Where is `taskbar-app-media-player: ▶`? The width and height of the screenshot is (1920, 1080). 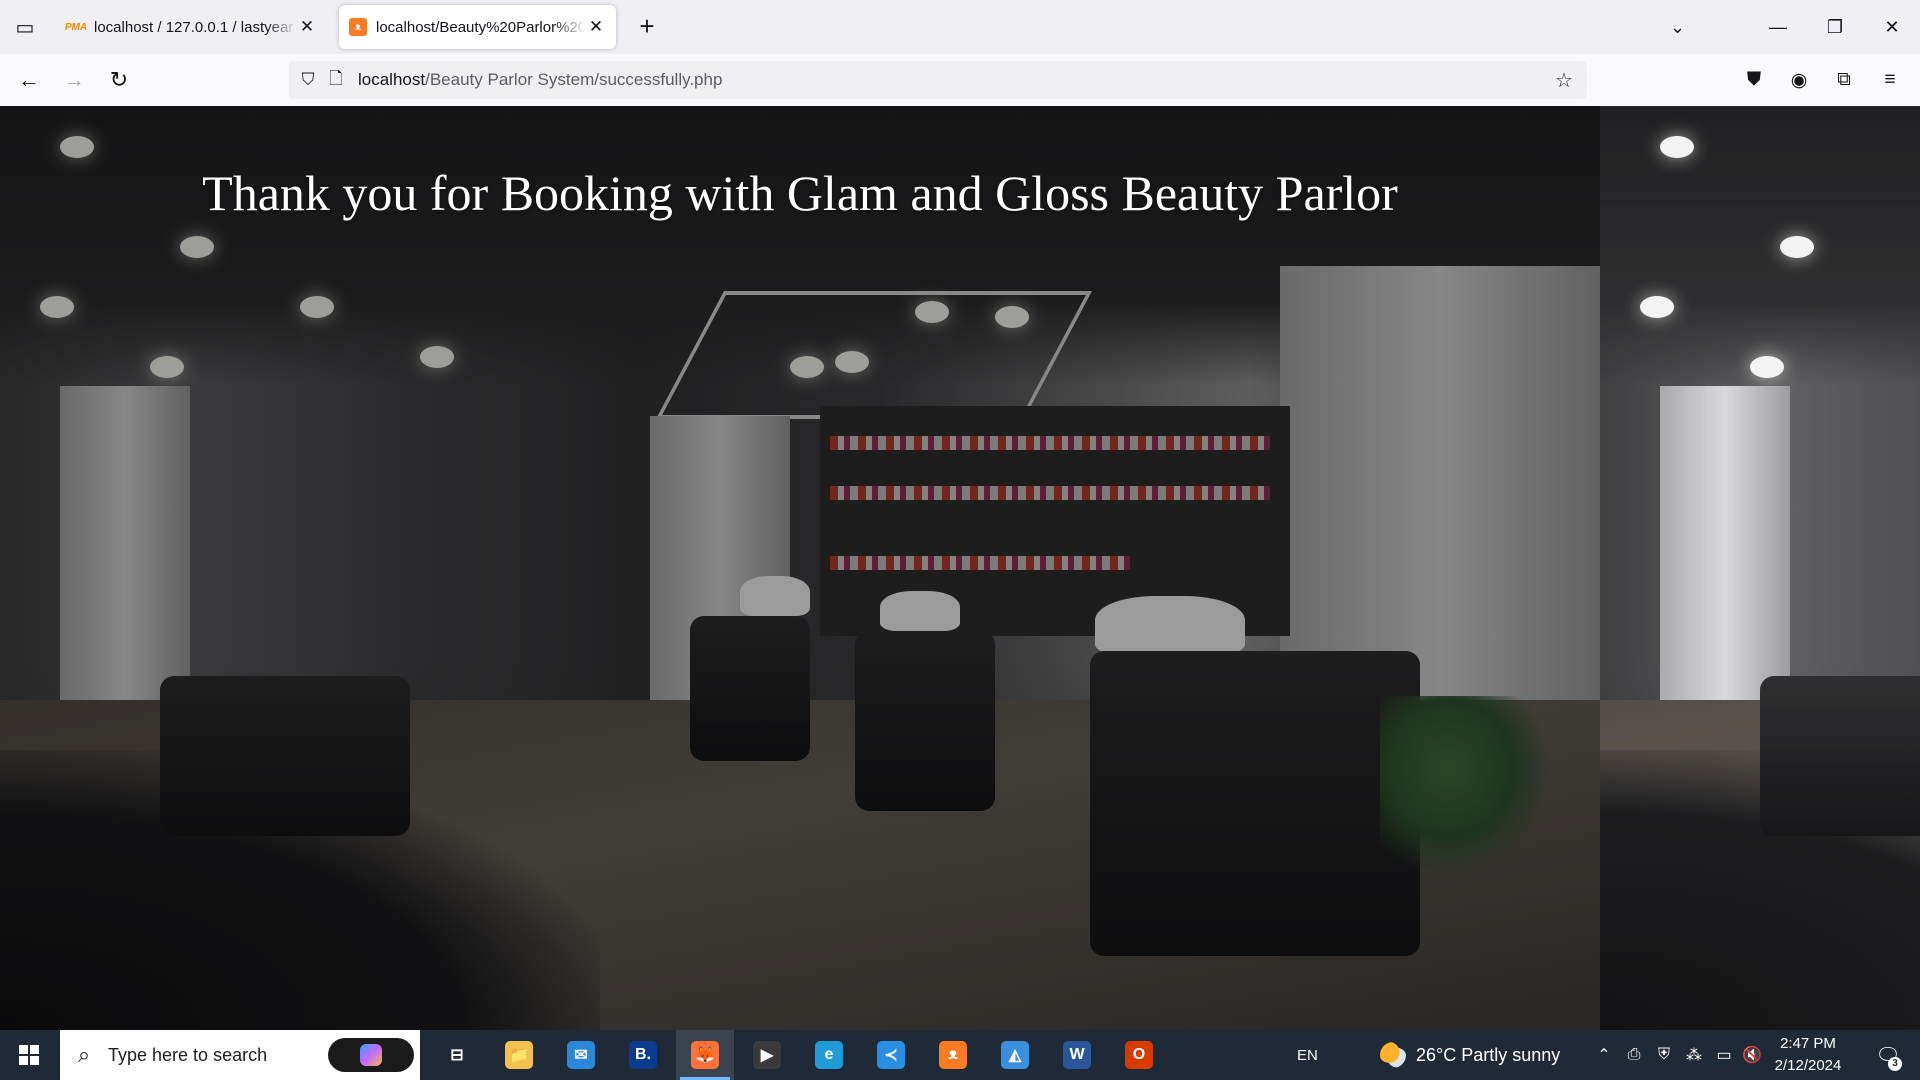
taskbar-app-media-player: ▶ is located at coordinates (767, 1055).